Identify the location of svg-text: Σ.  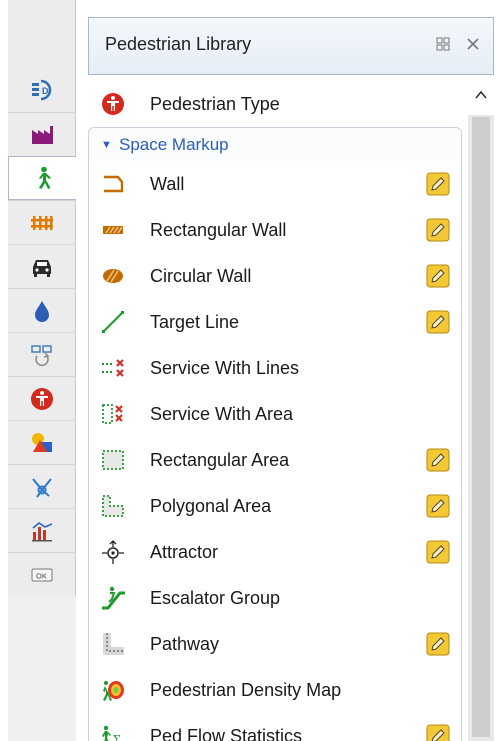
(117, 737).